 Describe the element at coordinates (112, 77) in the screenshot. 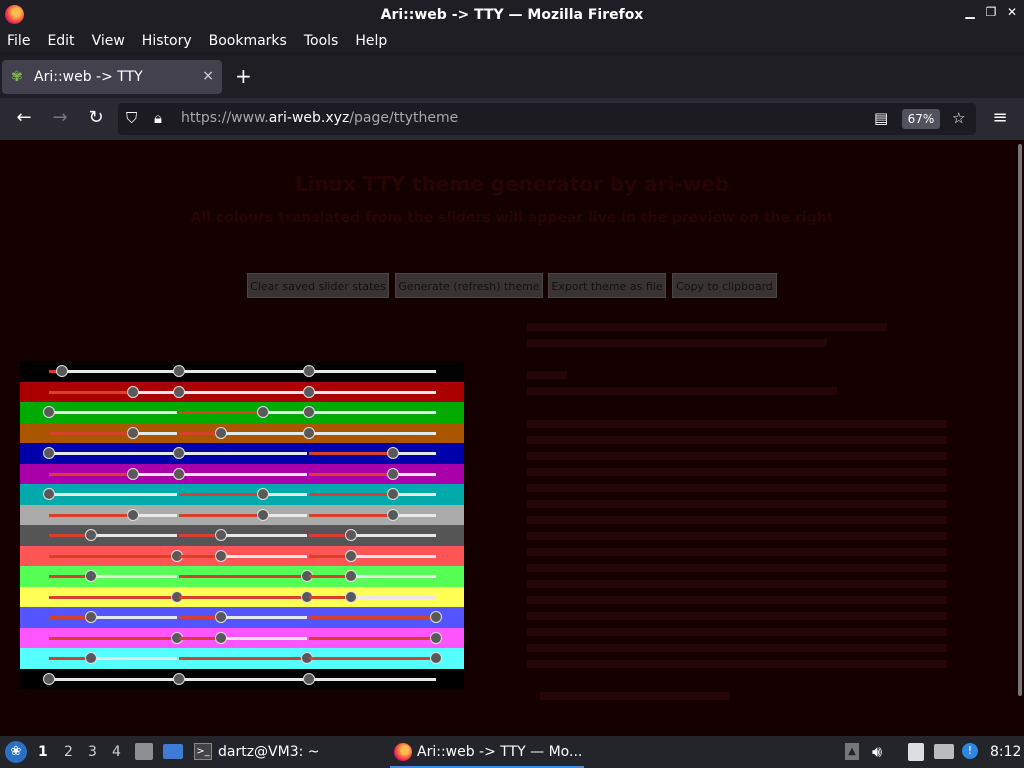

I see `tab-active: ✾ Ari::web -> TTY ×` at that location.